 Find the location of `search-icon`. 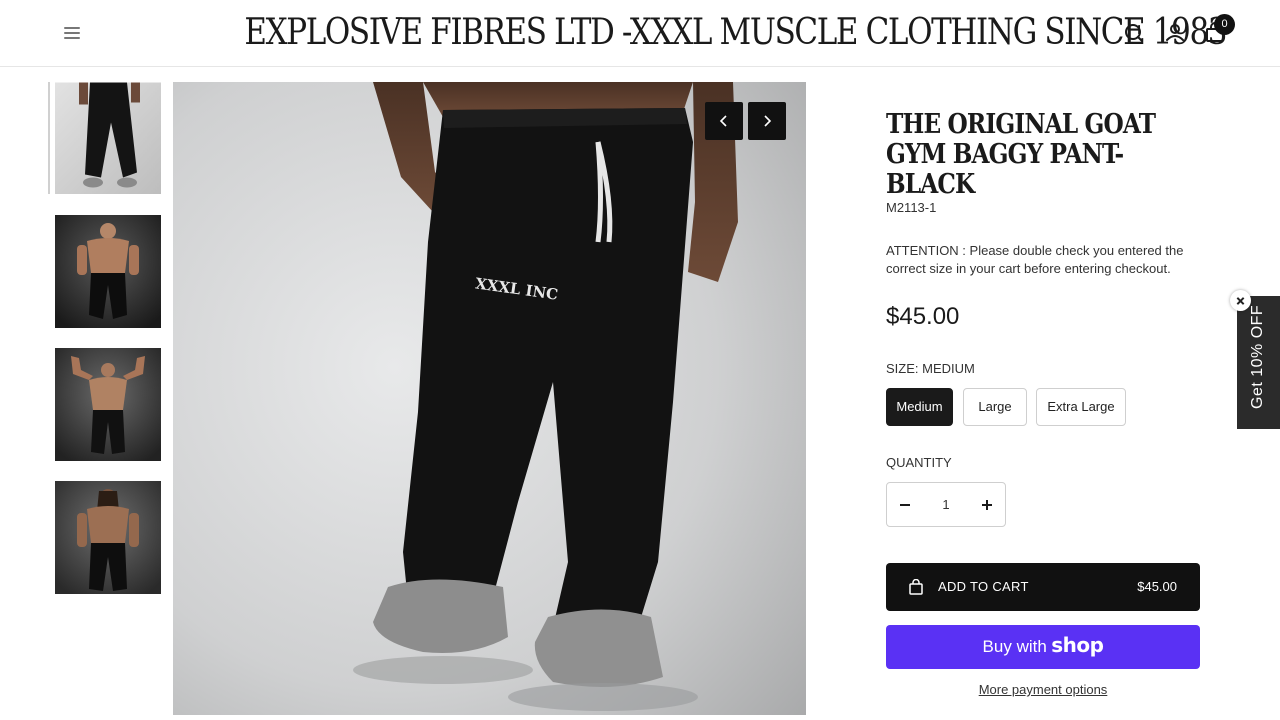

search-icon is located at coordinates (1134, 33).